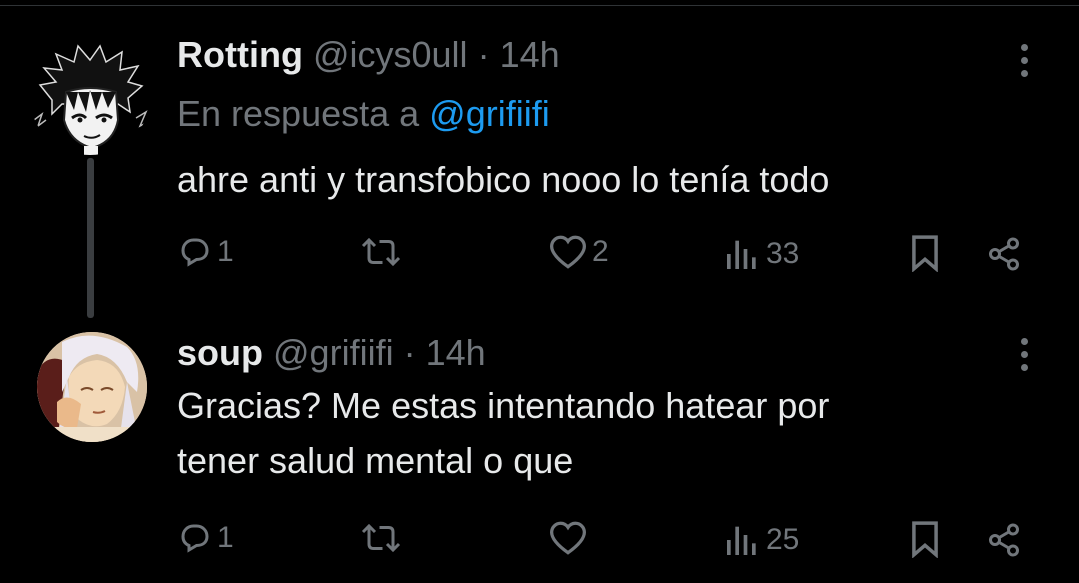  What do you see at coordinates (760, 540) in the screenshot?
I see `views-button: 25` at bounding box center [760, 540].